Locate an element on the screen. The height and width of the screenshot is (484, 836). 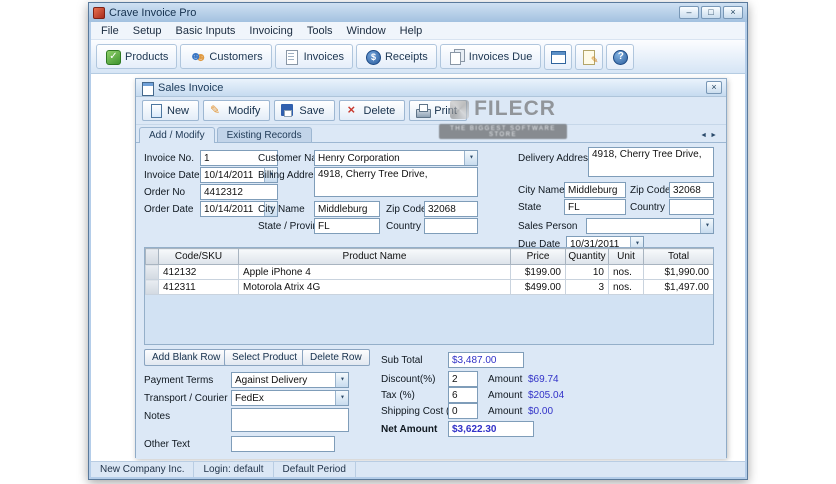
tax-pct-field: 6 is located at coordinates (463, 395).